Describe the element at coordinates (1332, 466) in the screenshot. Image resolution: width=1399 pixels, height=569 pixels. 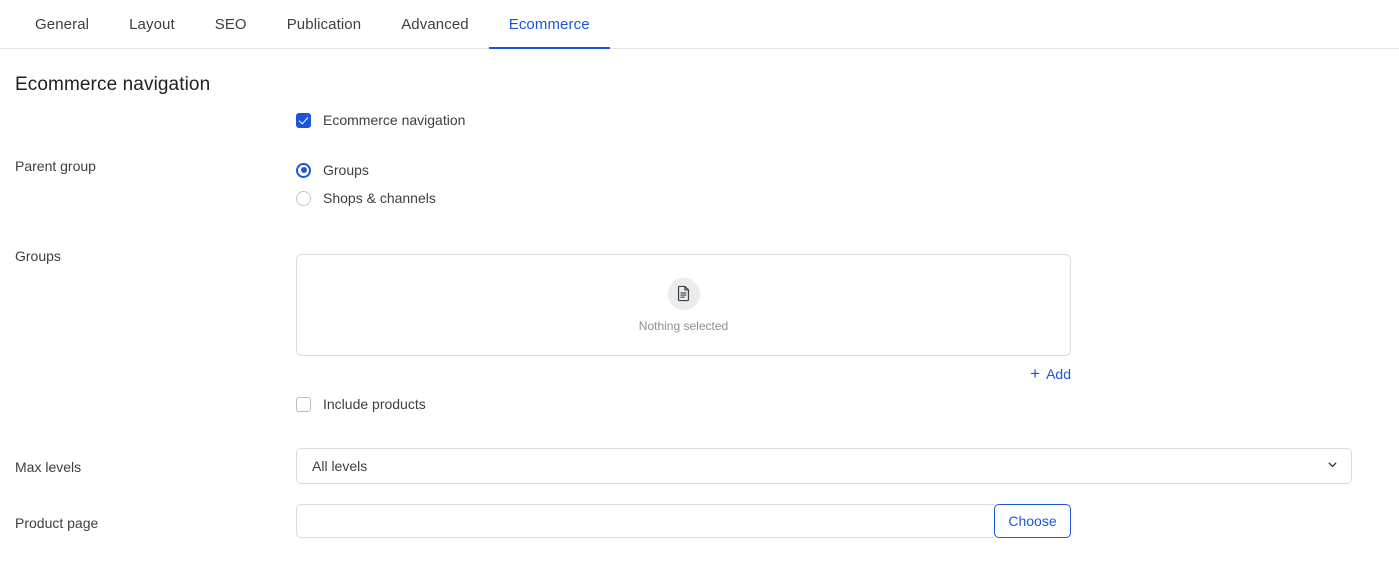
I see `chevron-down-icon` at that location.